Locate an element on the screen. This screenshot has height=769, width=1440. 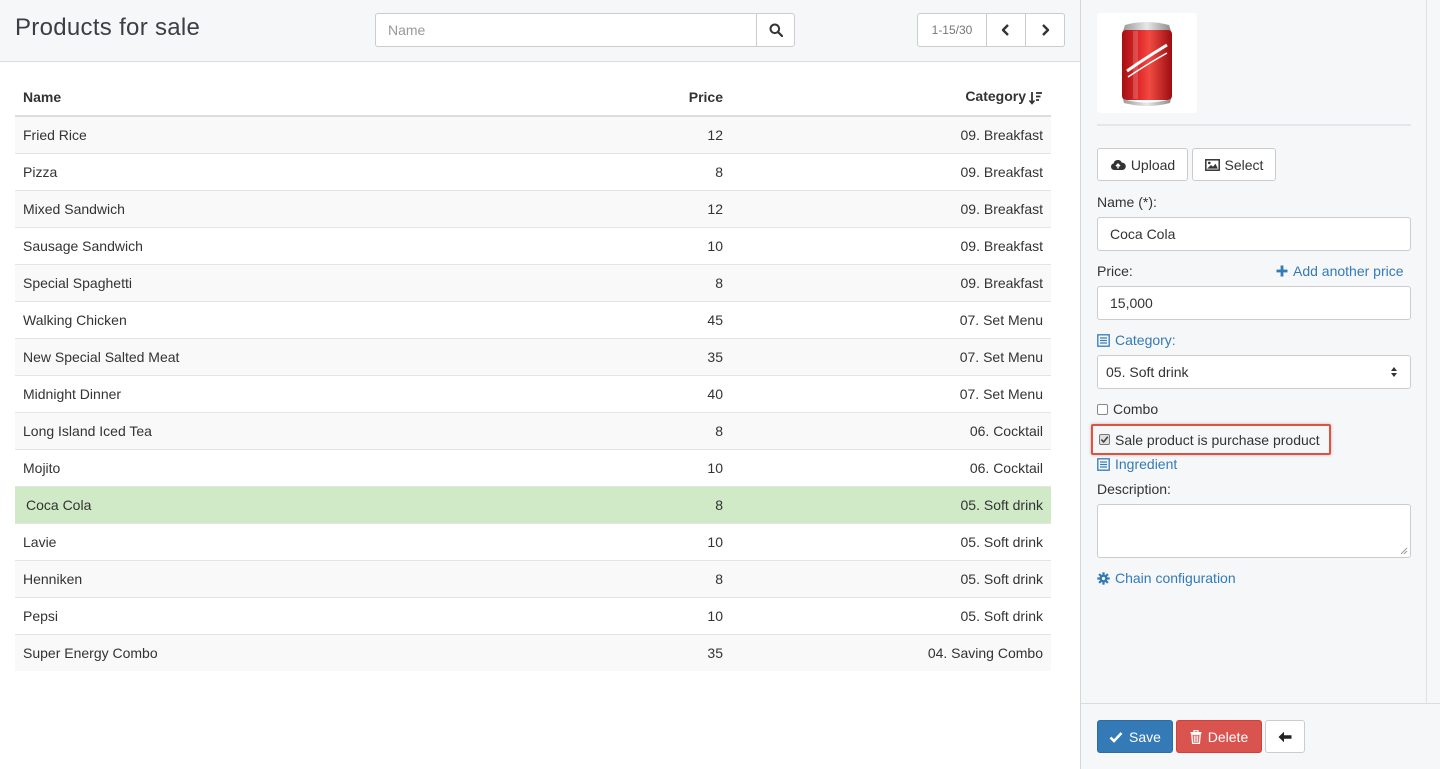
footer-divider is located at coordinates (1260, 703).